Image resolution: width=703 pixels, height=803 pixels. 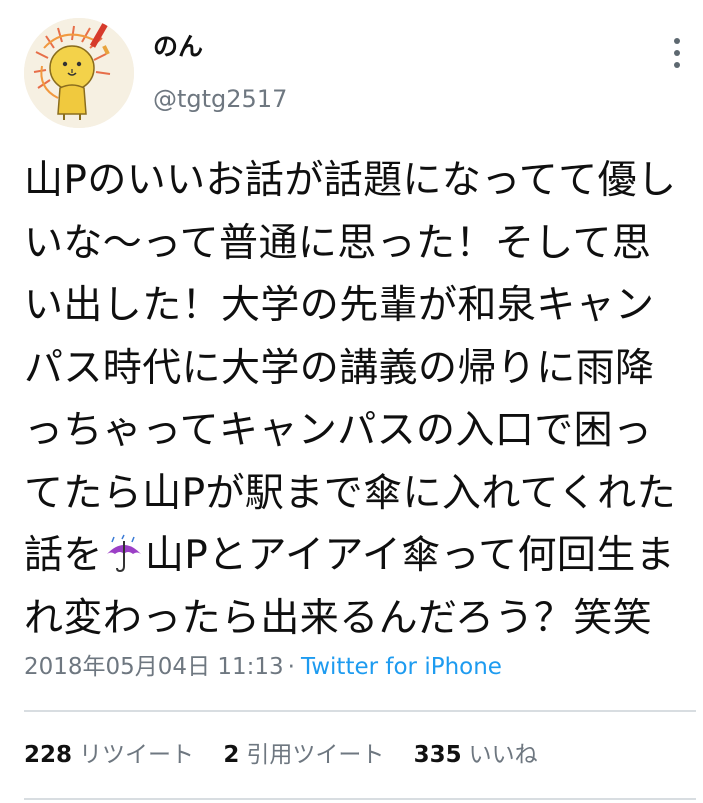 I want to click on avatar, so click(x=79, y=73).